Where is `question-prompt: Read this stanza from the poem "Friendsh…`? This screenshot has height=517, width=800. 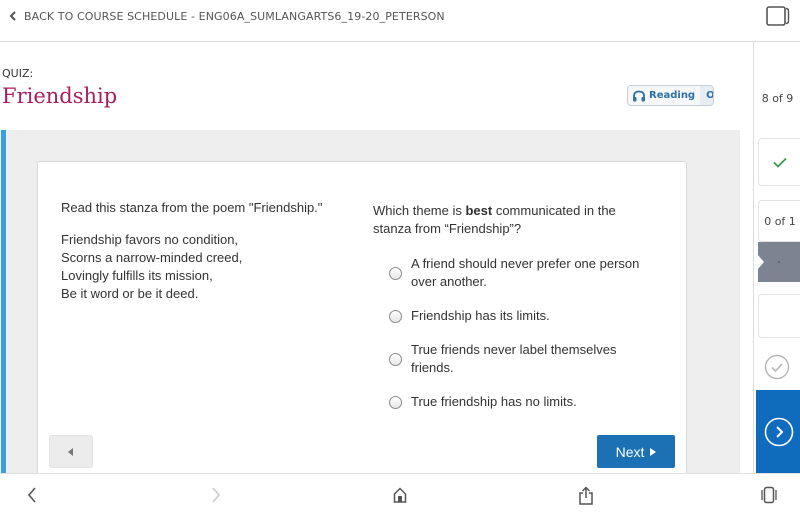
question-prompt: Read this stanza from the poem "Friendsh… is located at coordinates (192, 207).